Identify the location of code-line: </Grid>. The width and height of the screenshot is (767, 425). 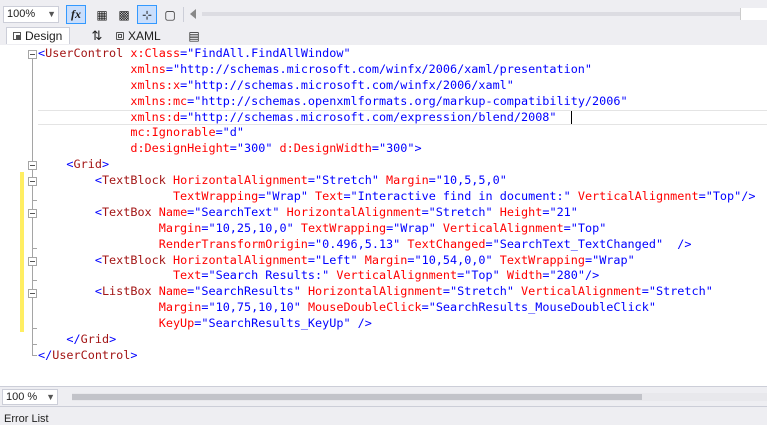
(402, 340).